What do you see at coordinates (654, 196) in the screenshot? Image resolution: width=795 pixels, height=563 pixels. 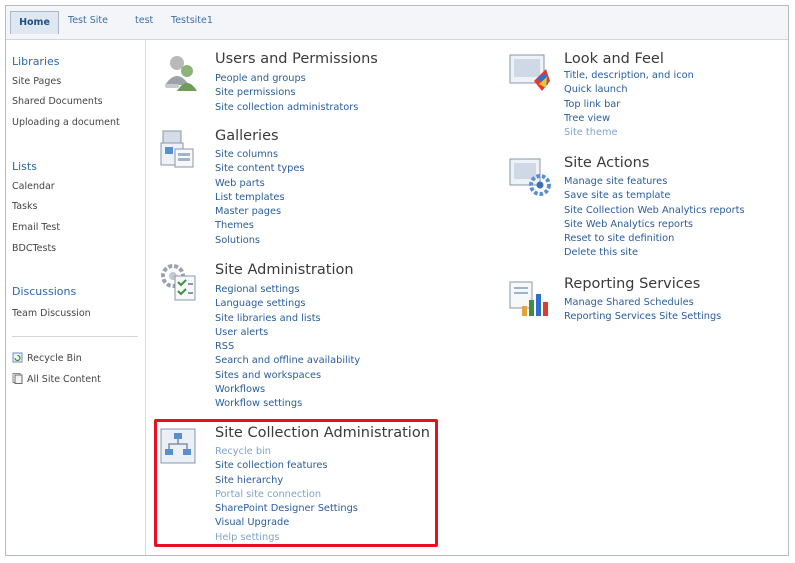 I see `link-save-site-as-template: Save site as template` at bounding box center [654, 196].